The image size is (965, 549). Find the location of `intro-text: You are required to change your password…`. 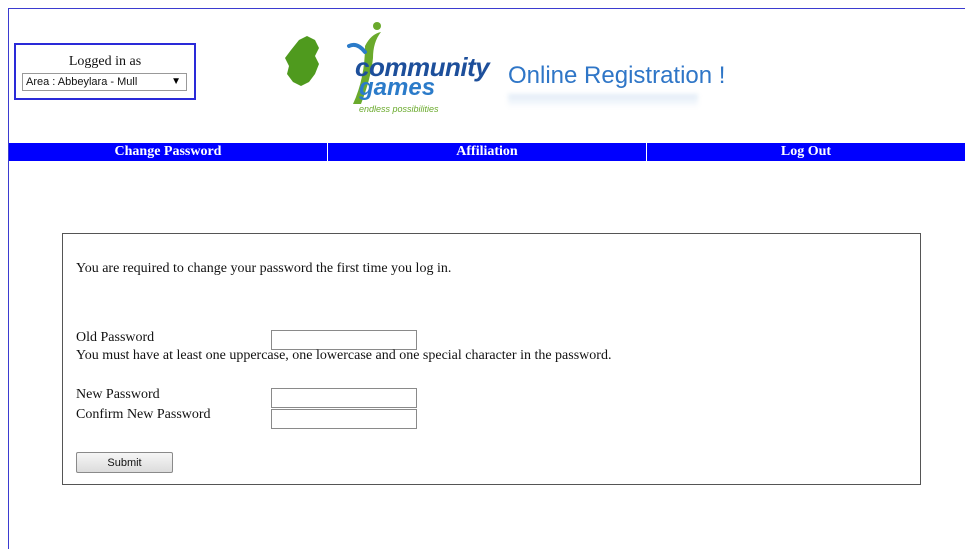

intro-text: You are required to change your password… is located at coordinates (264, 268).